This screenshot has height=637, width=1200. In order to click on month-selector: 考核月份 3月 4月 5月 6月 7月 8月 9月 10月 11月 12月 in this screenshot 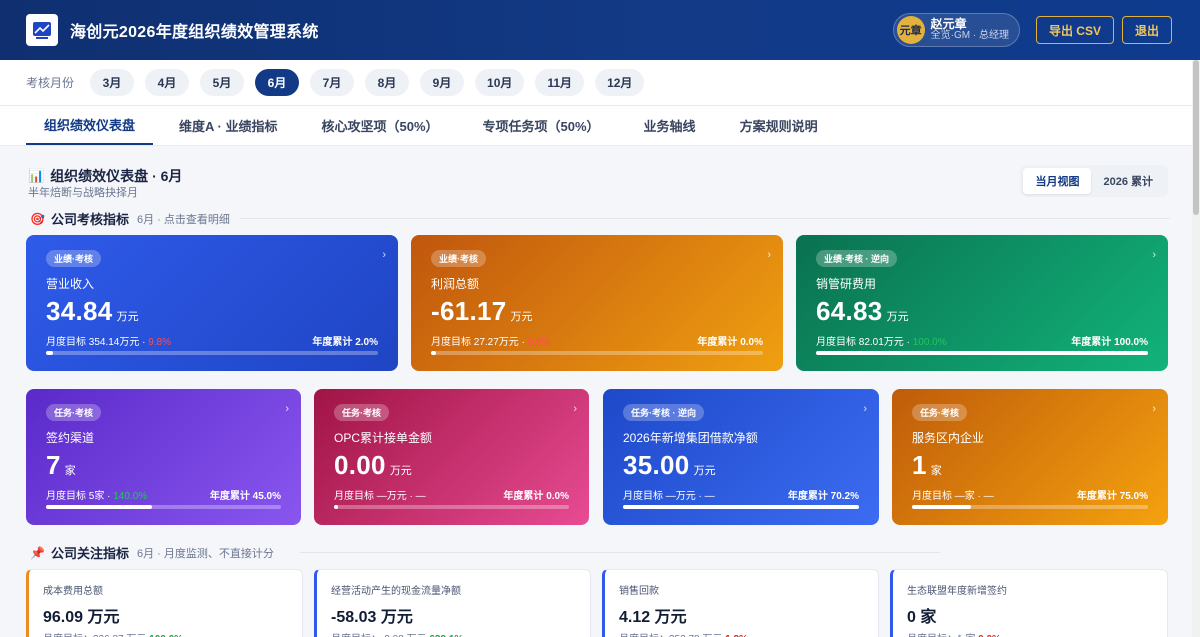, I will do `click(600, 83)`.